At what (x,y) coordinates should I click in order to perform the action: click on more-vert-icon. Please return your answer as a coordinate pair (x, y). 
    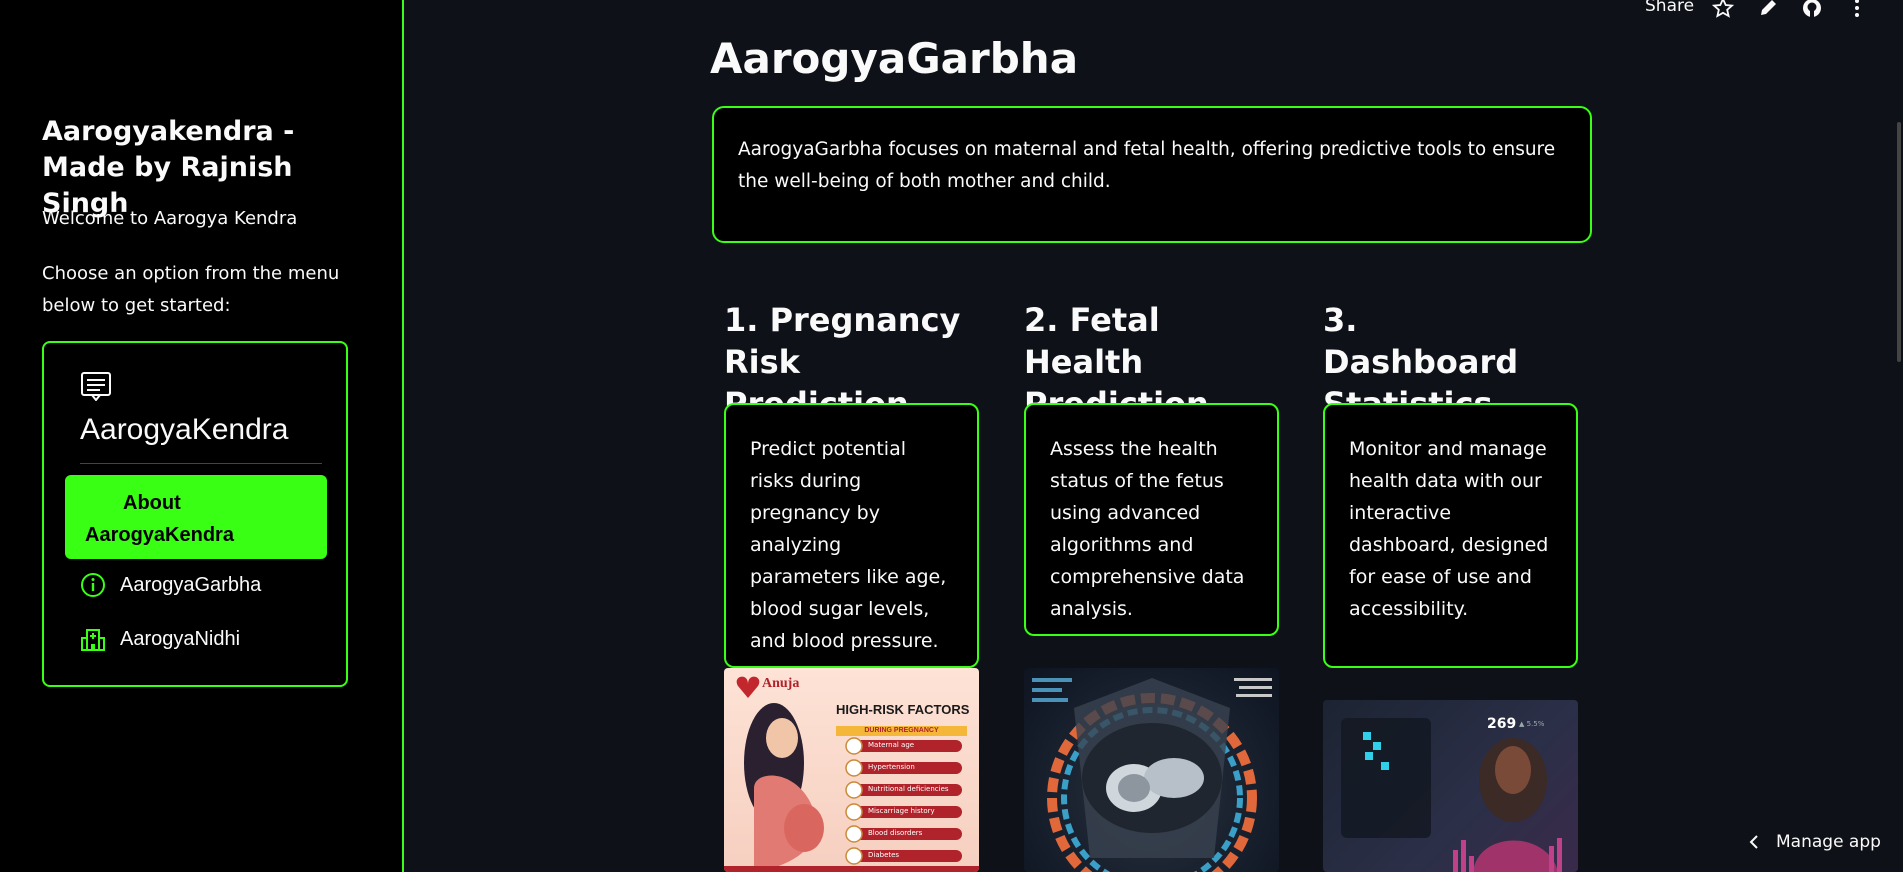
    Looking at the image, I should click on (1857, 9).